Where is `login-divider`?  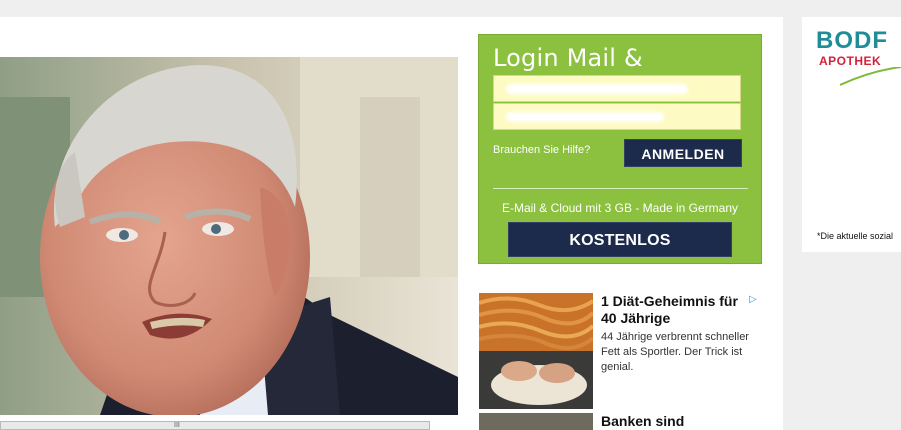 login-divider is located at coordinates (620, 188).